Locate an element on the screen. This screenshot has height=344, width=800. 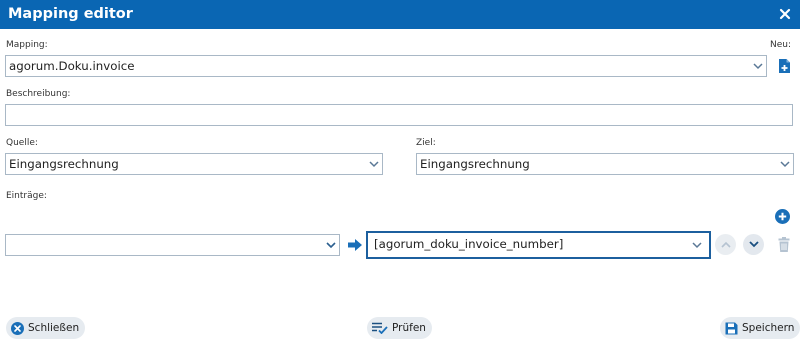
target-label: Ziel: is located at coordinates (426, 143).